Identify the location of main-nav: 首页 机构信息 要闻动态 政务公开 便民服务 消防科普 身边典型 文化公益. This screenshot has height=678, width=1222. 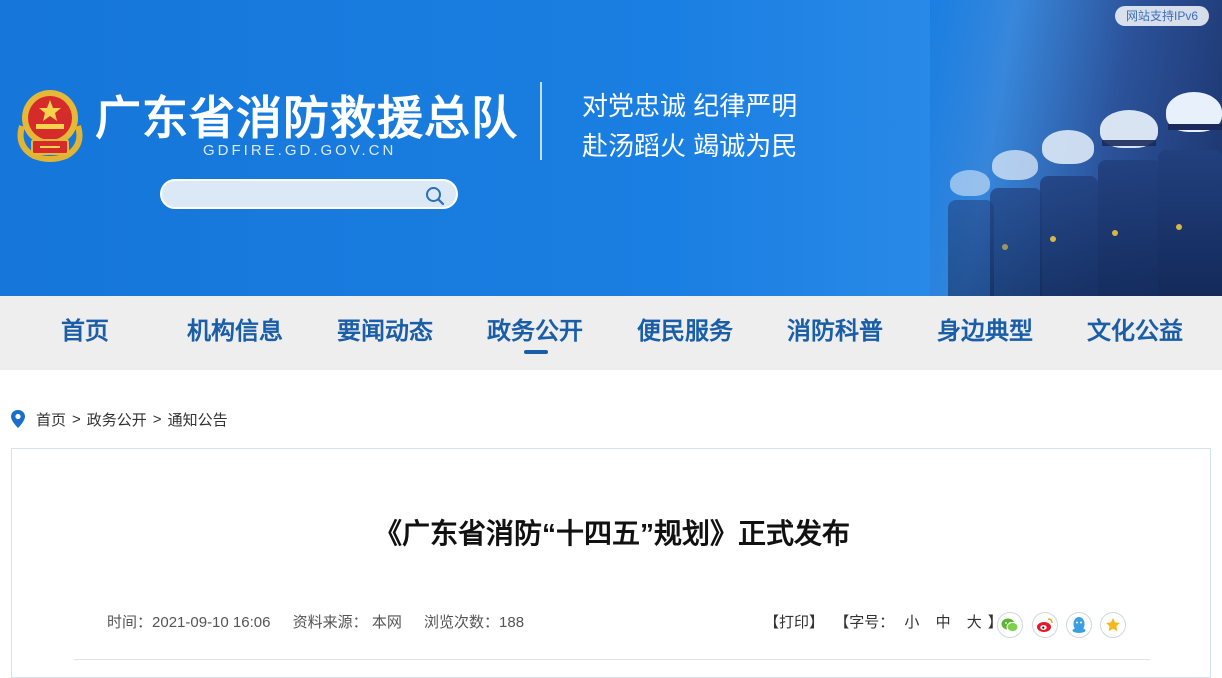
(611, 333).